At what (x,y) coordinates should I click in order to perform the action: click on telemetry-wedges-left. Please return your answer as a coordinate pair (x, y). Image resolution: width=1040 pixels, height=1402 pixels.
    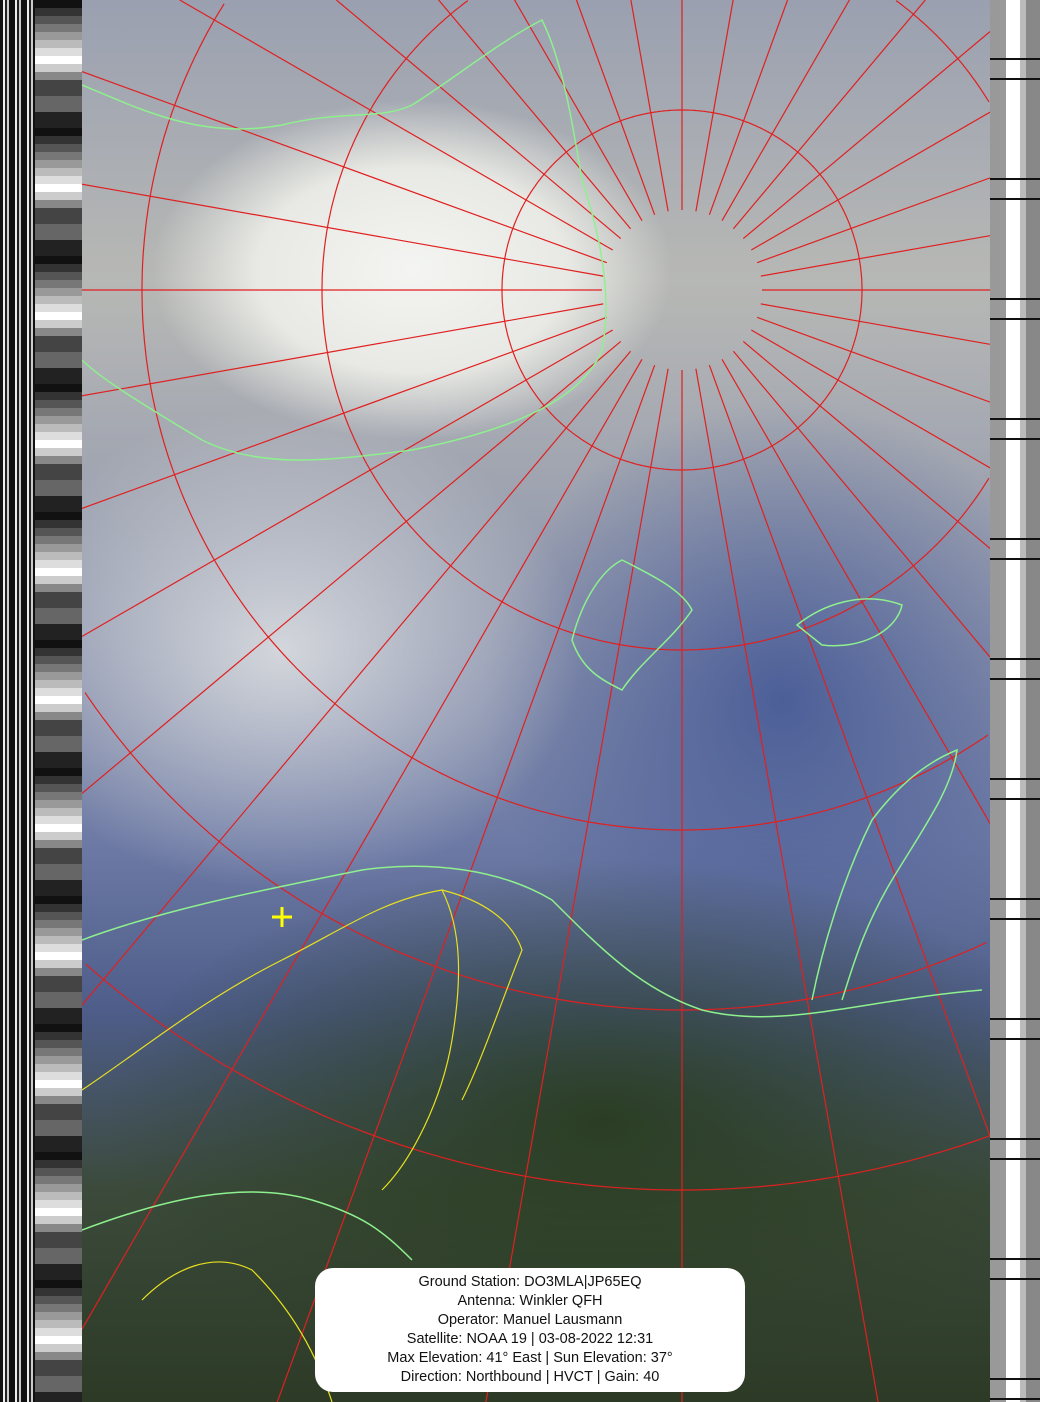
    Looking at the image, I should click on (58, 701).